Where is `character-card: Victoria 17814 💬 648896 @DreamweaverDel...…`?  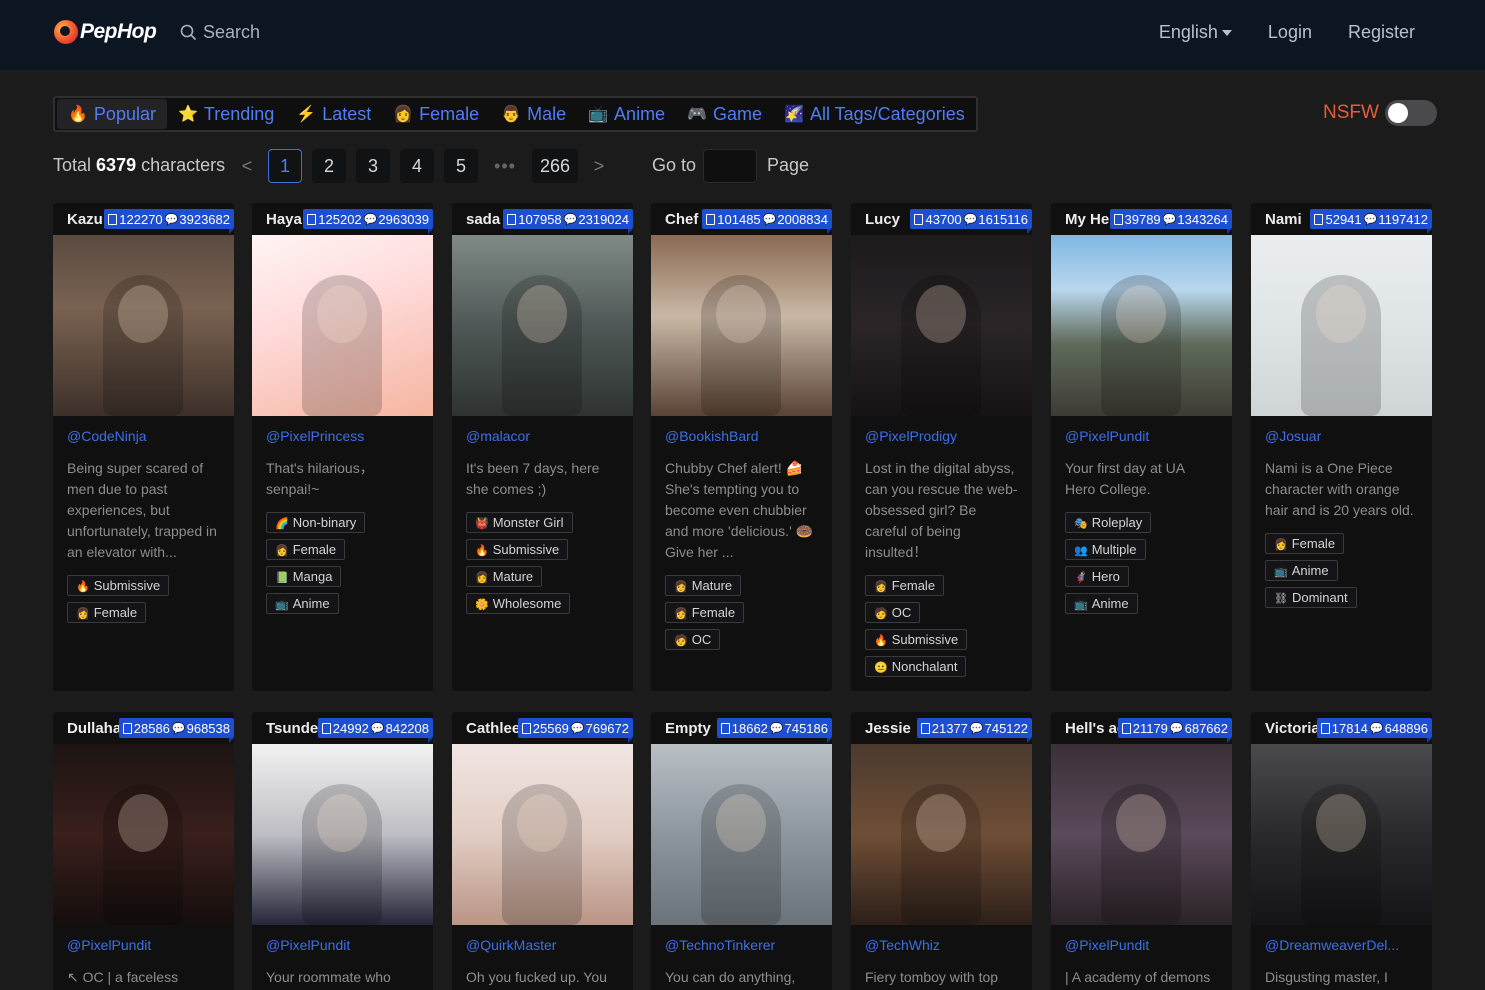 character-card: Victoria 17814 💬 648896 @DreamweaverDel...… is located at coordinates (1341, 851).